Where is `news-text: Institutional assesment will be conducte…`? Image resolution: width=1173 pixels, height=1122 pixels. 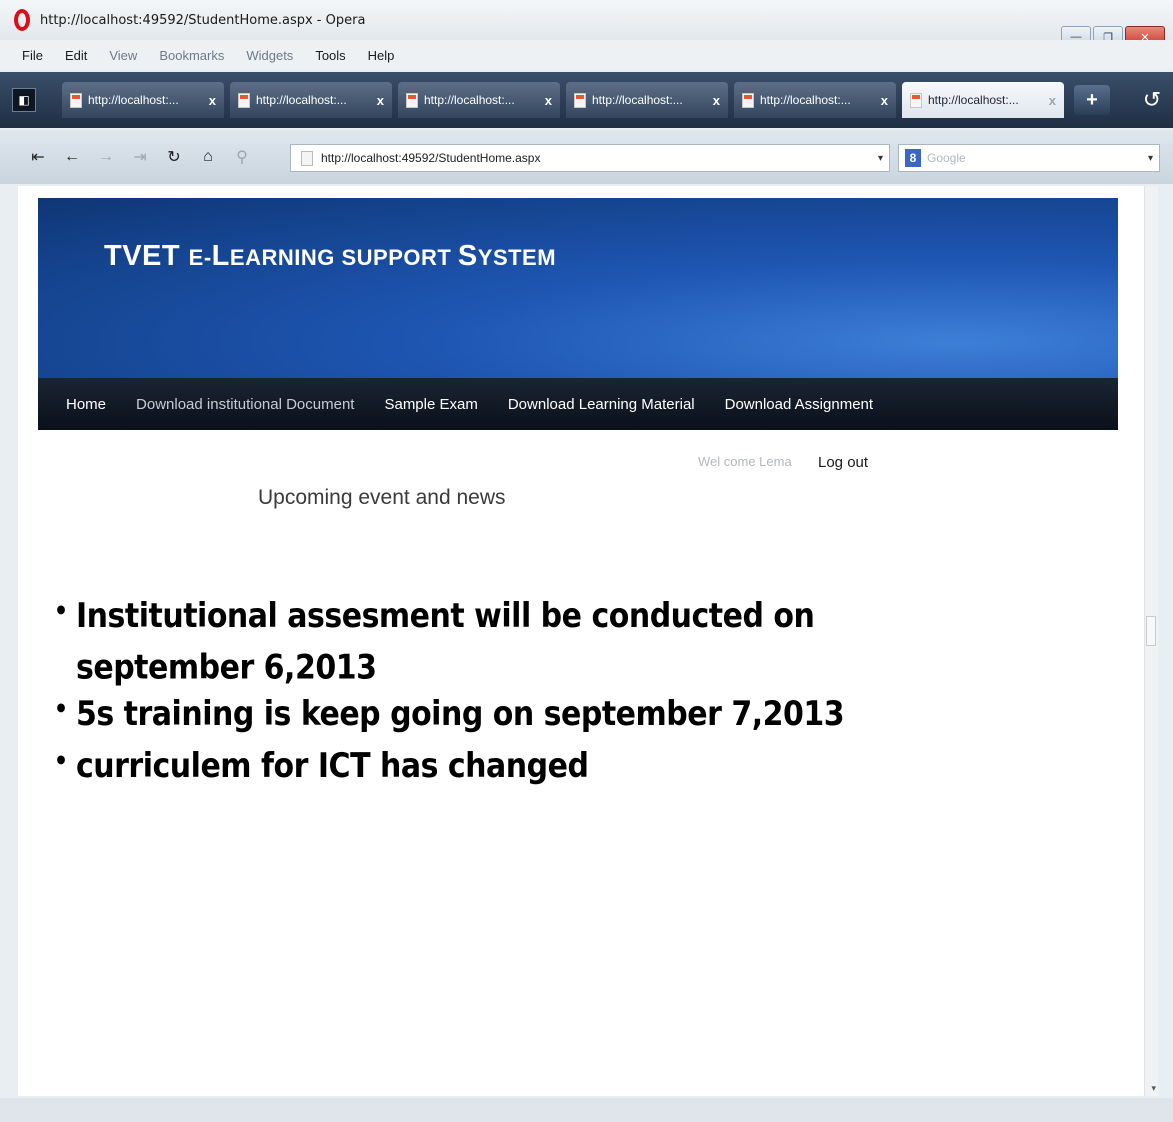
news-text: Institutional assesment will be conducte… is located at coordinates (445, 642).